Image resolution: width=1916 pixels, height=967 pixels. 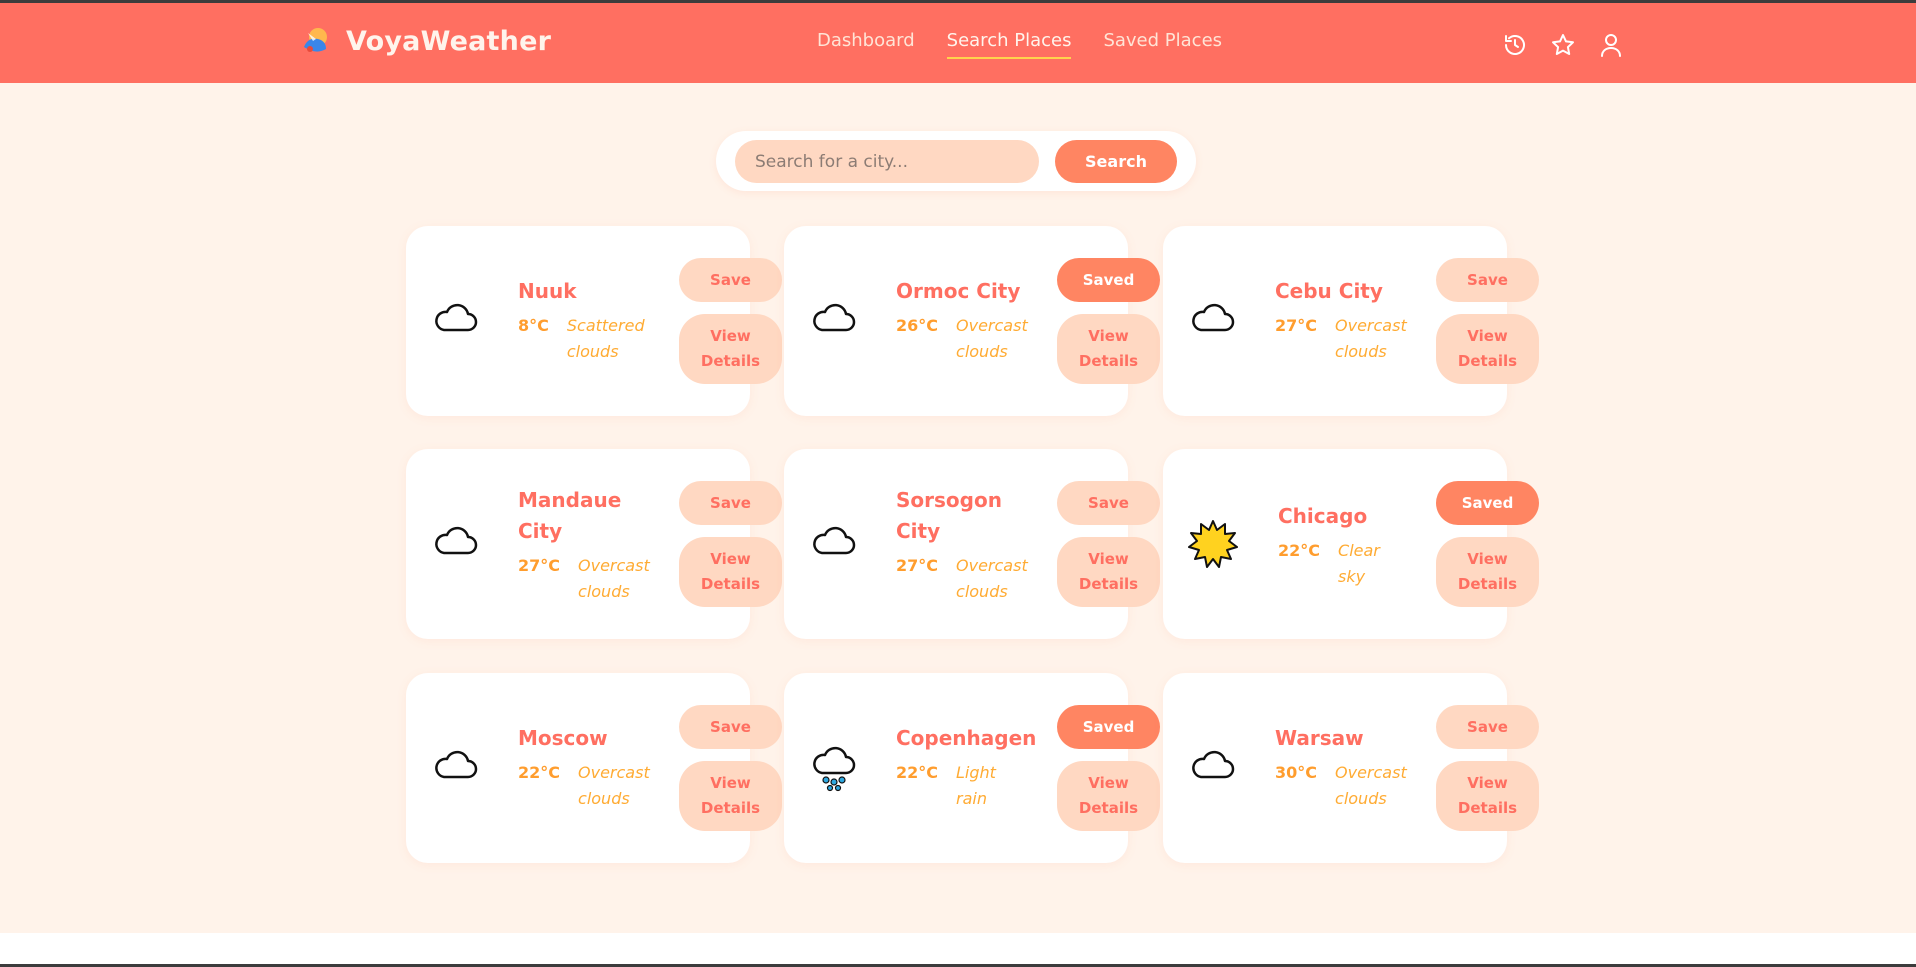 I want to click on search-button: Search, so click(x=1116, y=161).